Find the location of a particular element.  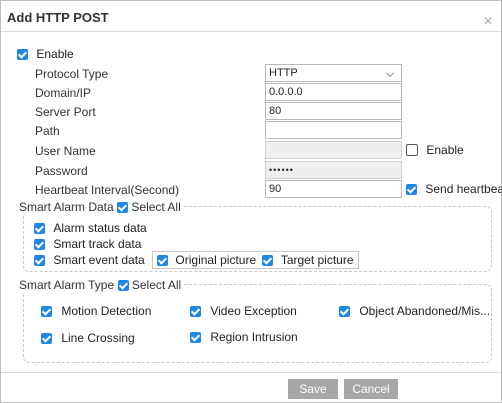

smart-track-data-checkbox is located at coordinates (39, 244).